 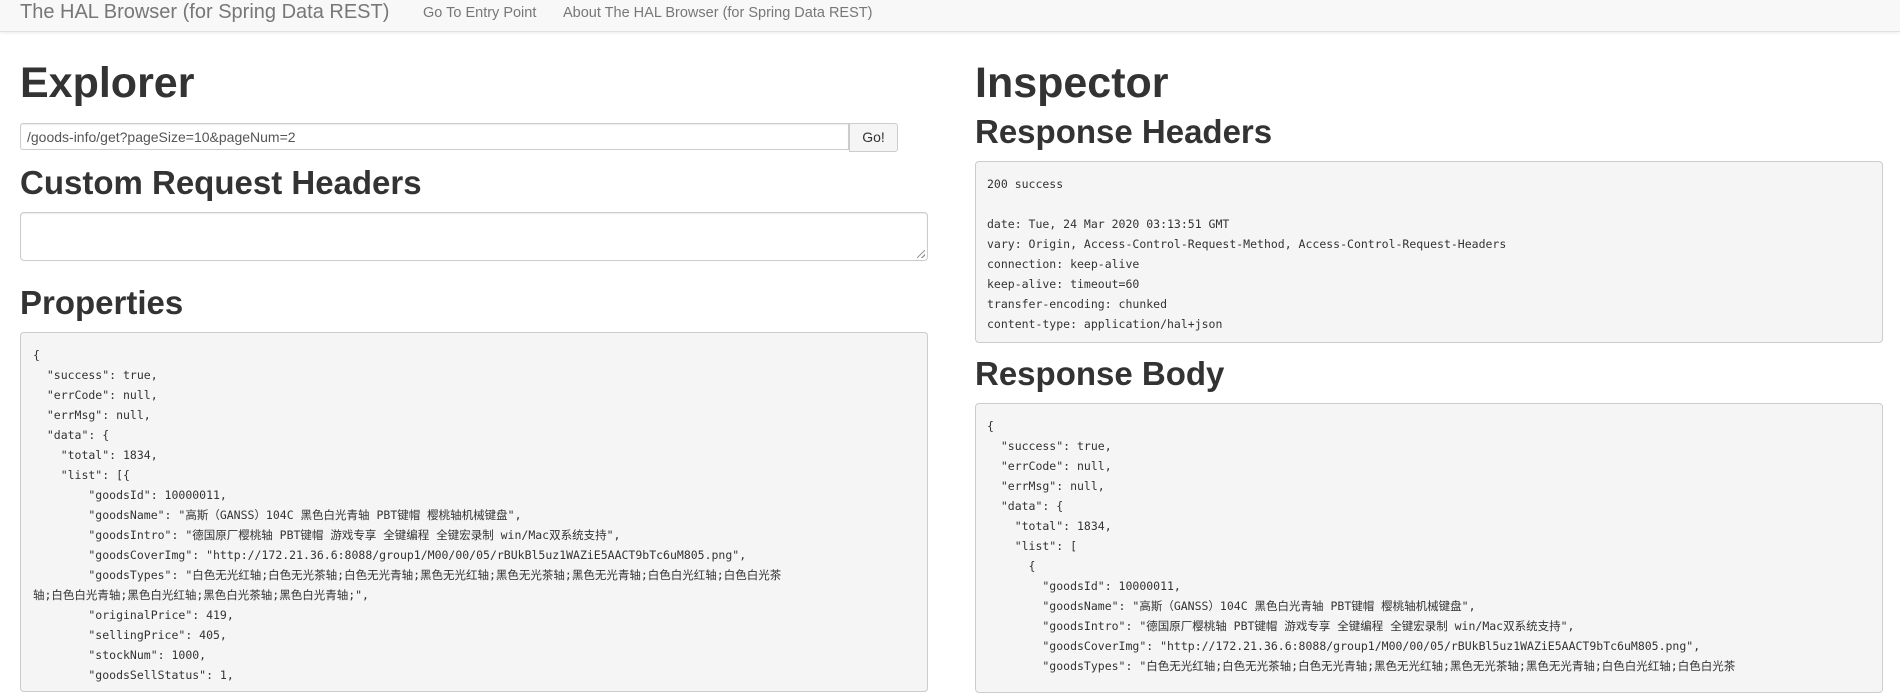 What do you see at coordinates (107, 83) in the screenshot?
I see `explorer-title: Explorer` at bounding box center [107, 83].